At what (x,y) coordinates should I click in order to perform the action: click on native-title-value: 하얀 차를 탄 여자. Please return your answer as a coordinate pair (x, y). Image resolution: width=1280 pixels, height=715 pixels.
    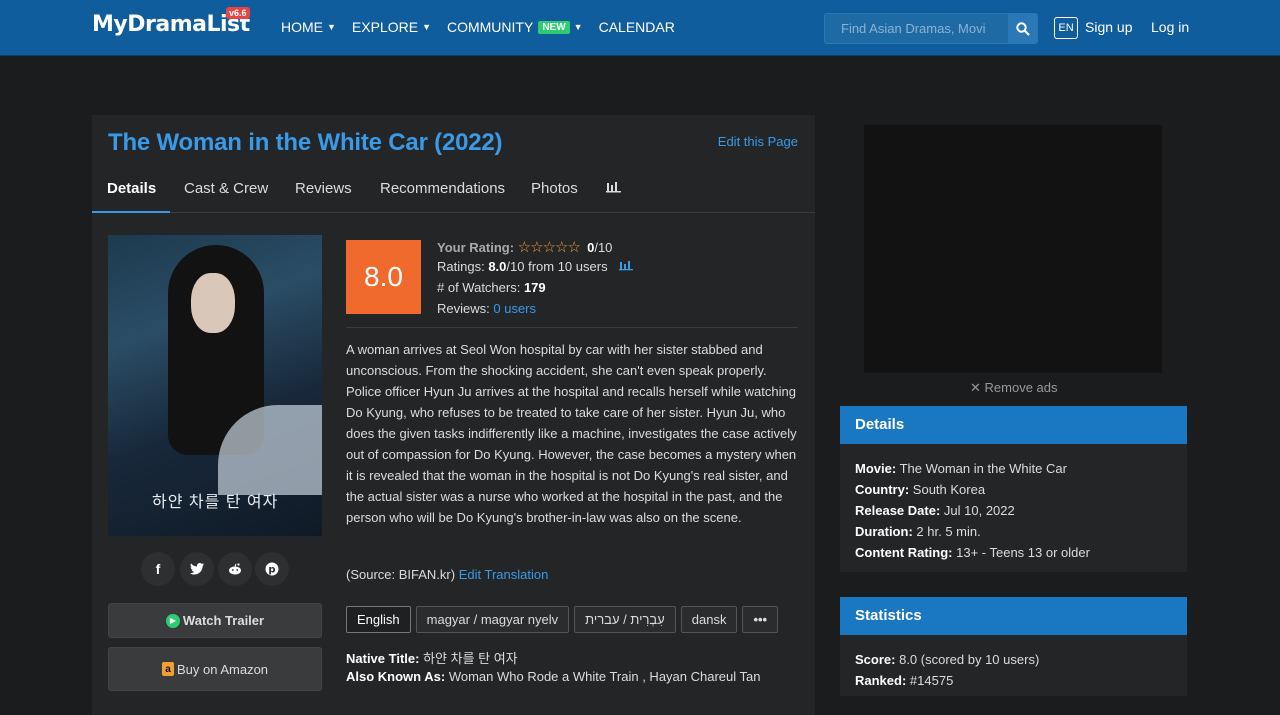
    Looking at the image, I should click on (470, 658).